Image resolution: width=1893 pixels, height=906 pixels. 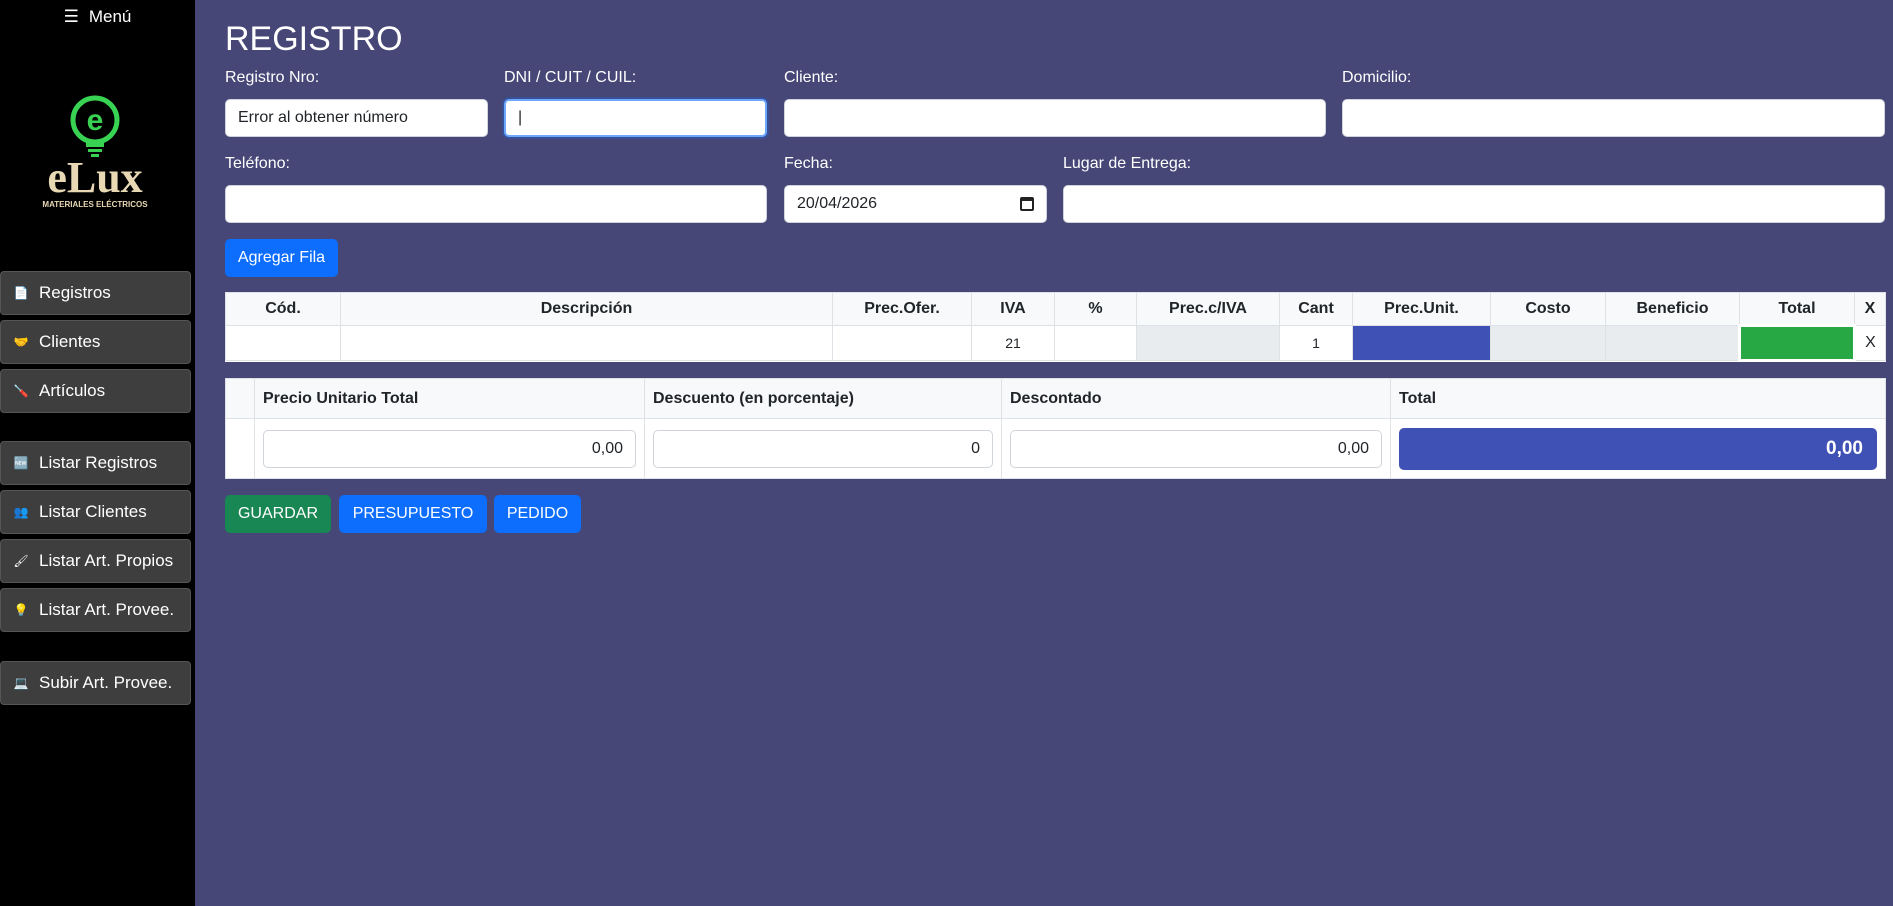 What do you see at coordinates (537, 514) in the screenshot?
I see `pedido-button: PEDIDO` at bounding box center [537, 514].